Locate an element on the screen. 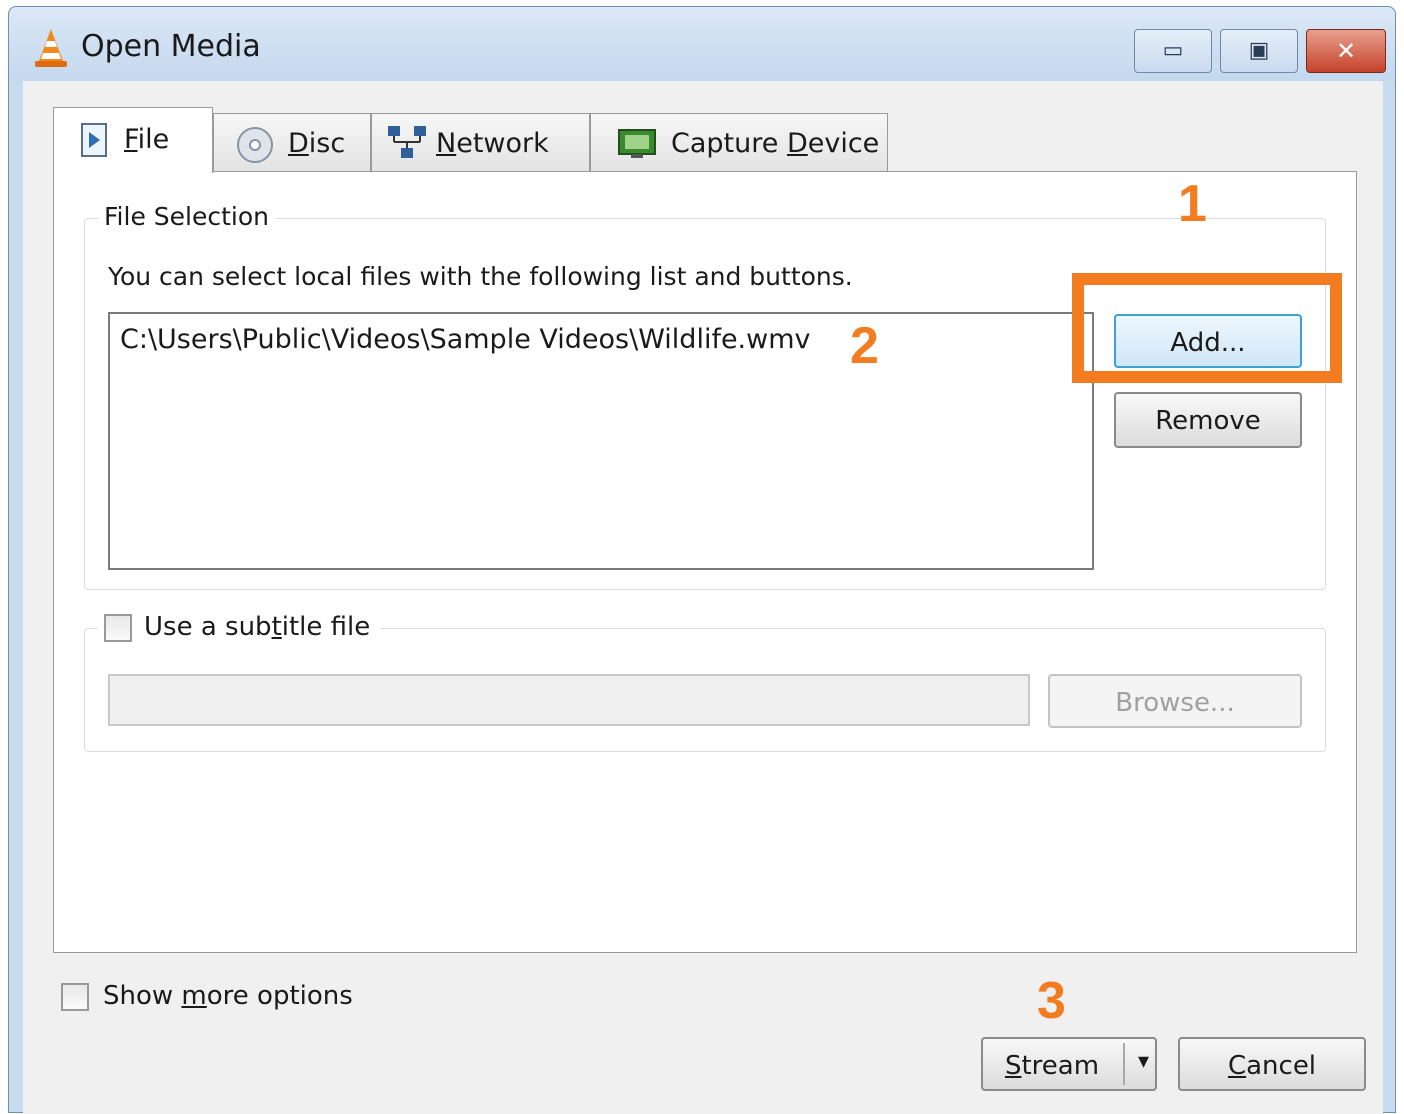  remove-button: Remove is located at coordinates (1208, 420).